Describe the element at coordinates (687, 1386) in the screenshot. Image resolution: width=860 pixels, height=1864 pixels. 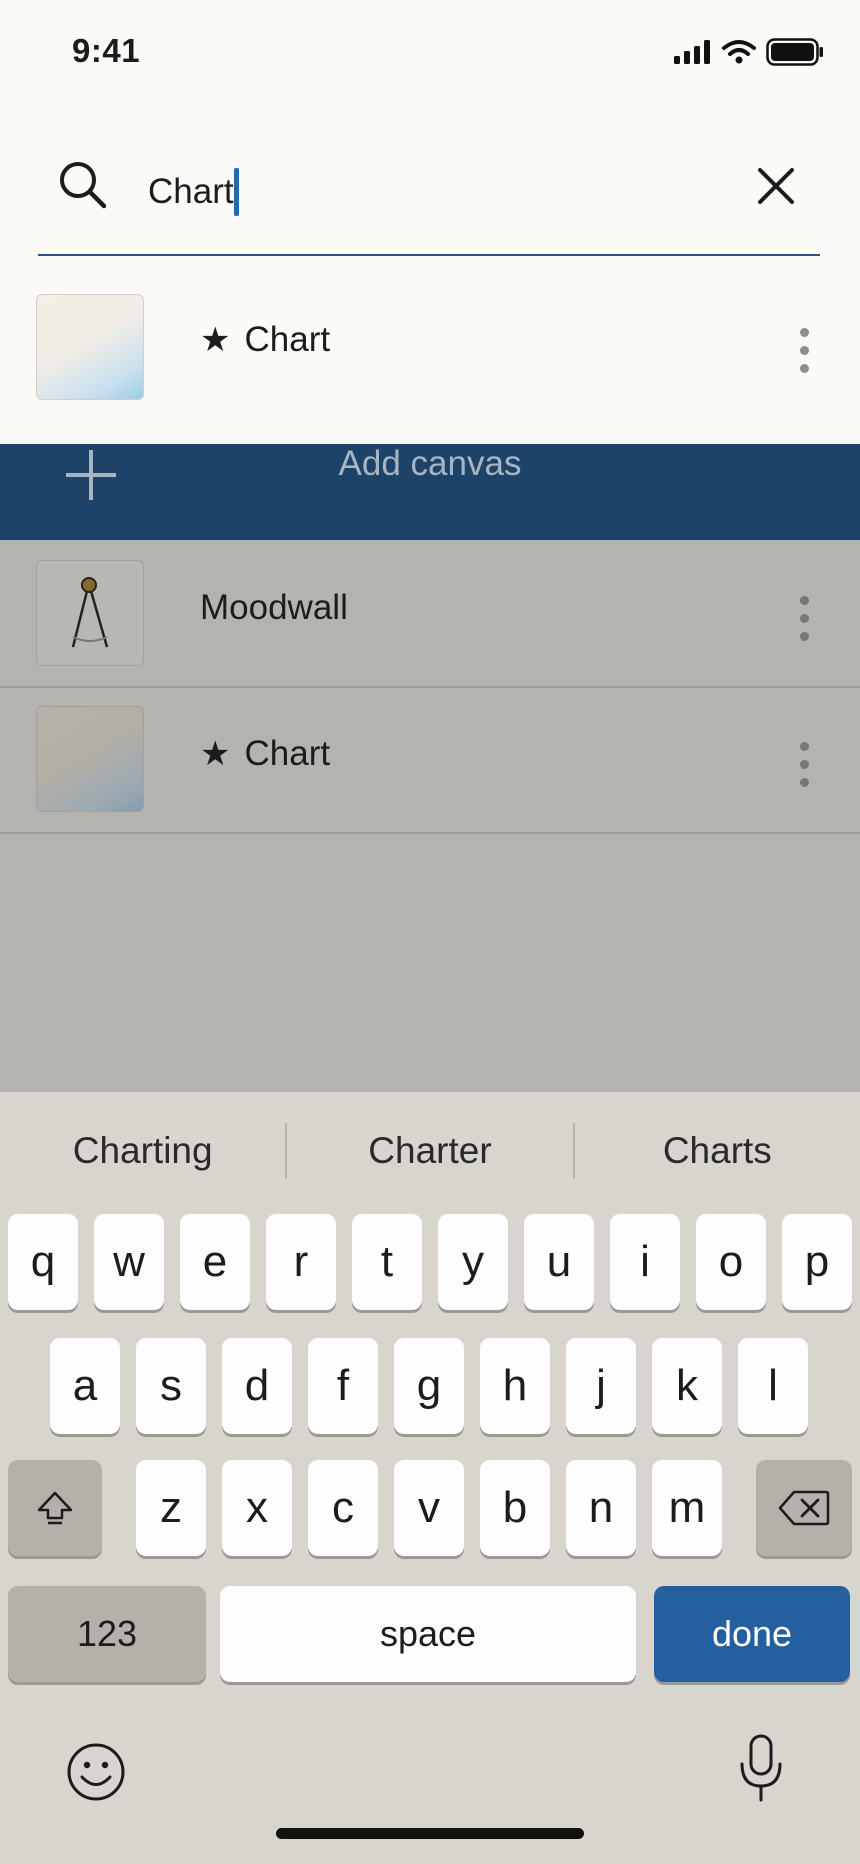
I see `key-k: k` at that location.